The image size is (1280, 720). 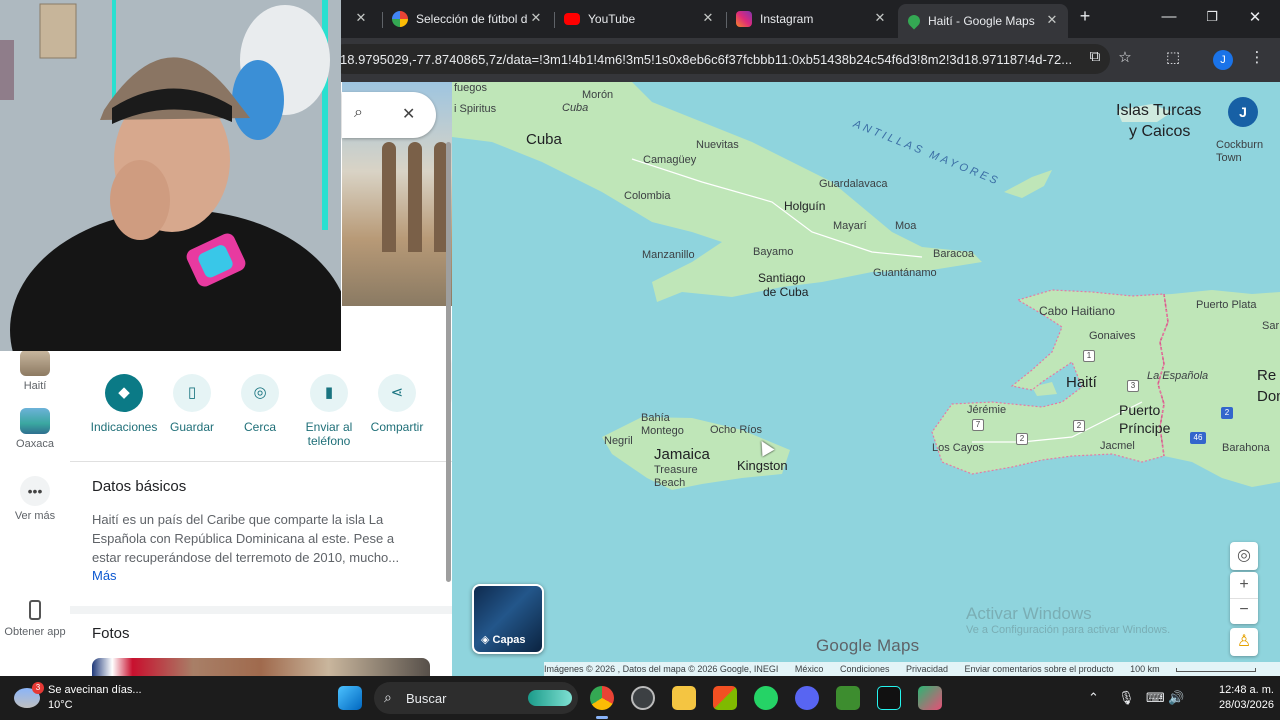 What do you see at coordinates (1126, 698) in the screenshot?
I see `microphone-icon: 🎙` at bounding box center [1126, 698].